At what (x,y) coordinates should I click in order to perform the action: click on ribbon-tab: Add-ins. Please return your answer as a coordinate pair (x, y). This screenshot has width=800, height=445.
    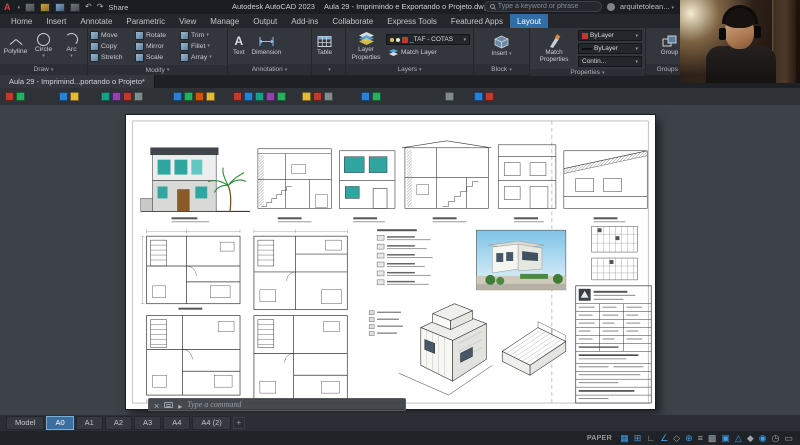
    Looking at the image, I should click on (304, 21).